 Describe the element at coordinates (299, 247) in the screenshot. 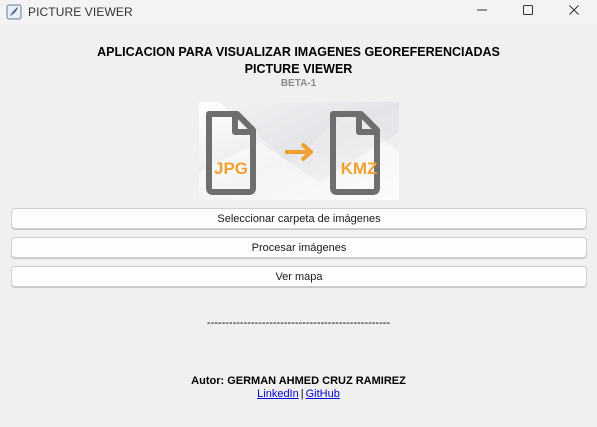

I see `process-images-button: Procesar imágenes` at that location.